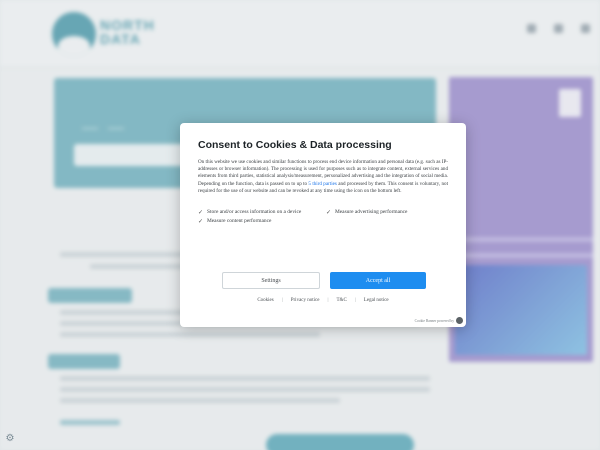 The height and width of the screenshot is (450, 600). What do you see at coordinates (371, 212) in the screenshot?
I see `consent-option-label: Measure advertising performance` at bounding box center [371, 212].